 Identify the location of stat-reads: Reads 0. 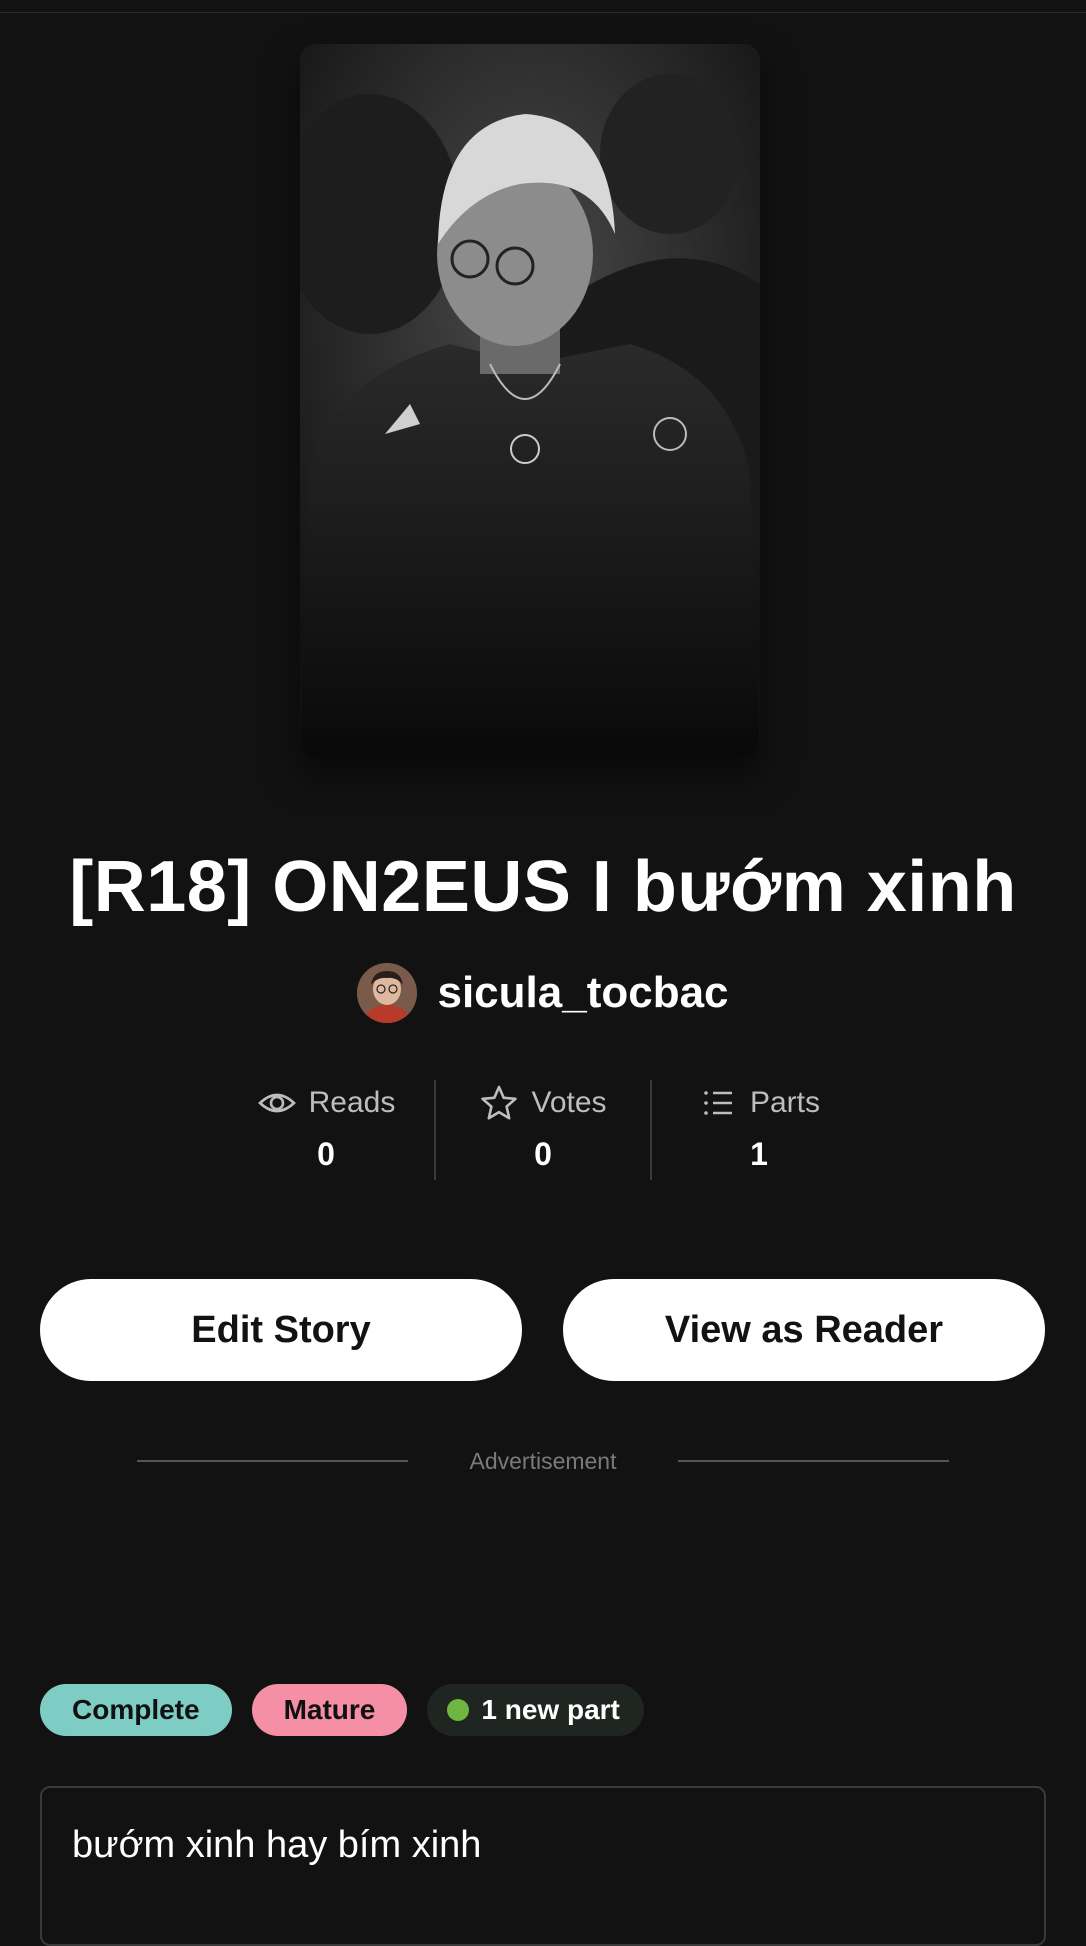
(326, 1130).